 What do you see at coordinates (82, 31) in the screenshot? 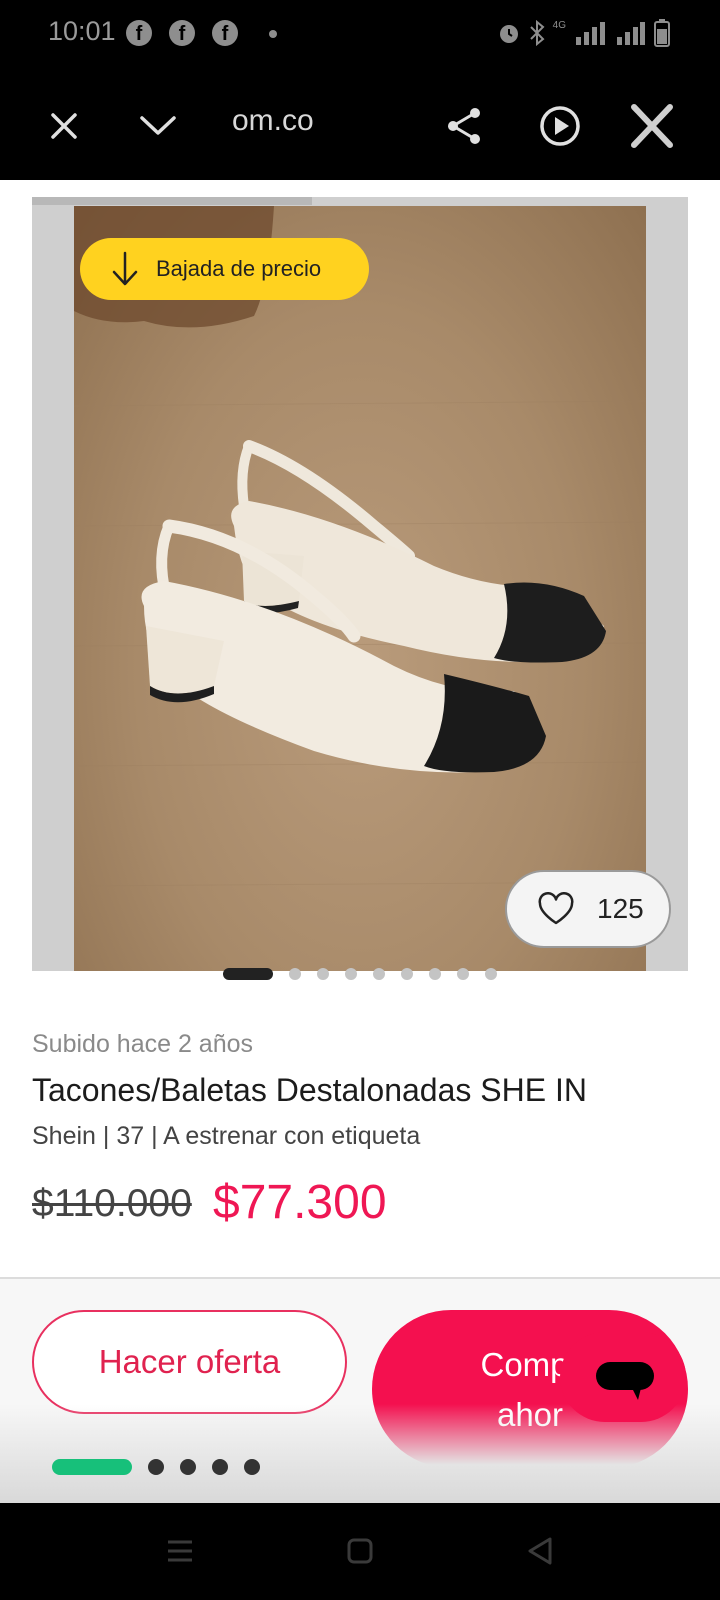
I see `status-time: 10:01` at bounding box center [82, 31].